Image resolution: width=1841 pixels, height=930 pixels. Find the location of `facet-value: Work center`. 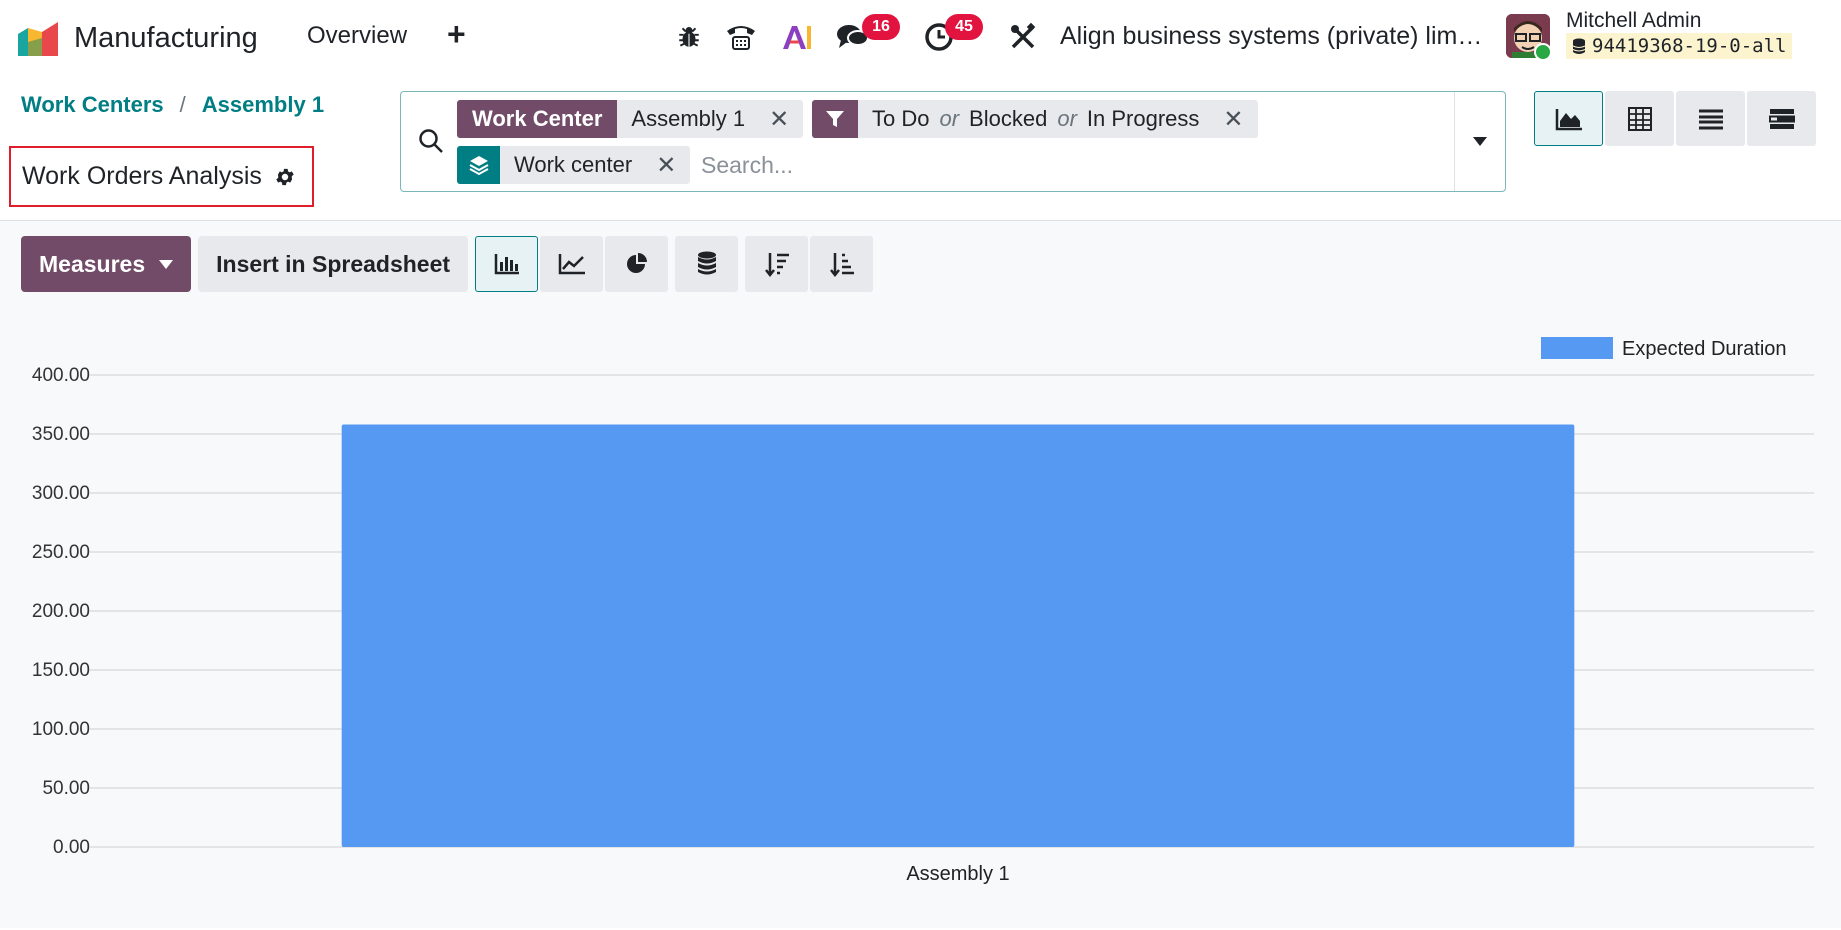

facet-value: Work center is located at coordinates (573, 164).